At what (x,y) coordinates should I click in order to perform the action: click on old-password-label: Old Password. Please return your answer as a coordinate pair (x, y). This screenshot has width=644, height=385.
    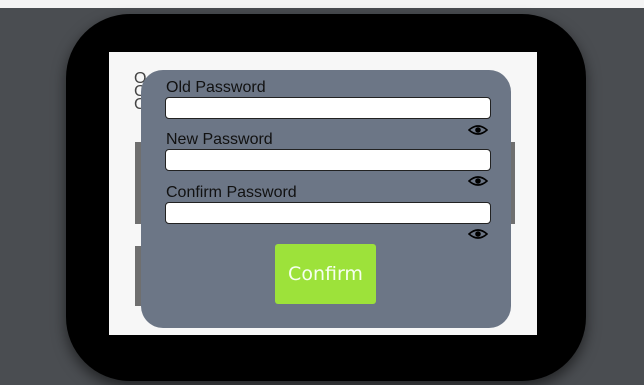
    Looking at the image, I should click on (216, 87).